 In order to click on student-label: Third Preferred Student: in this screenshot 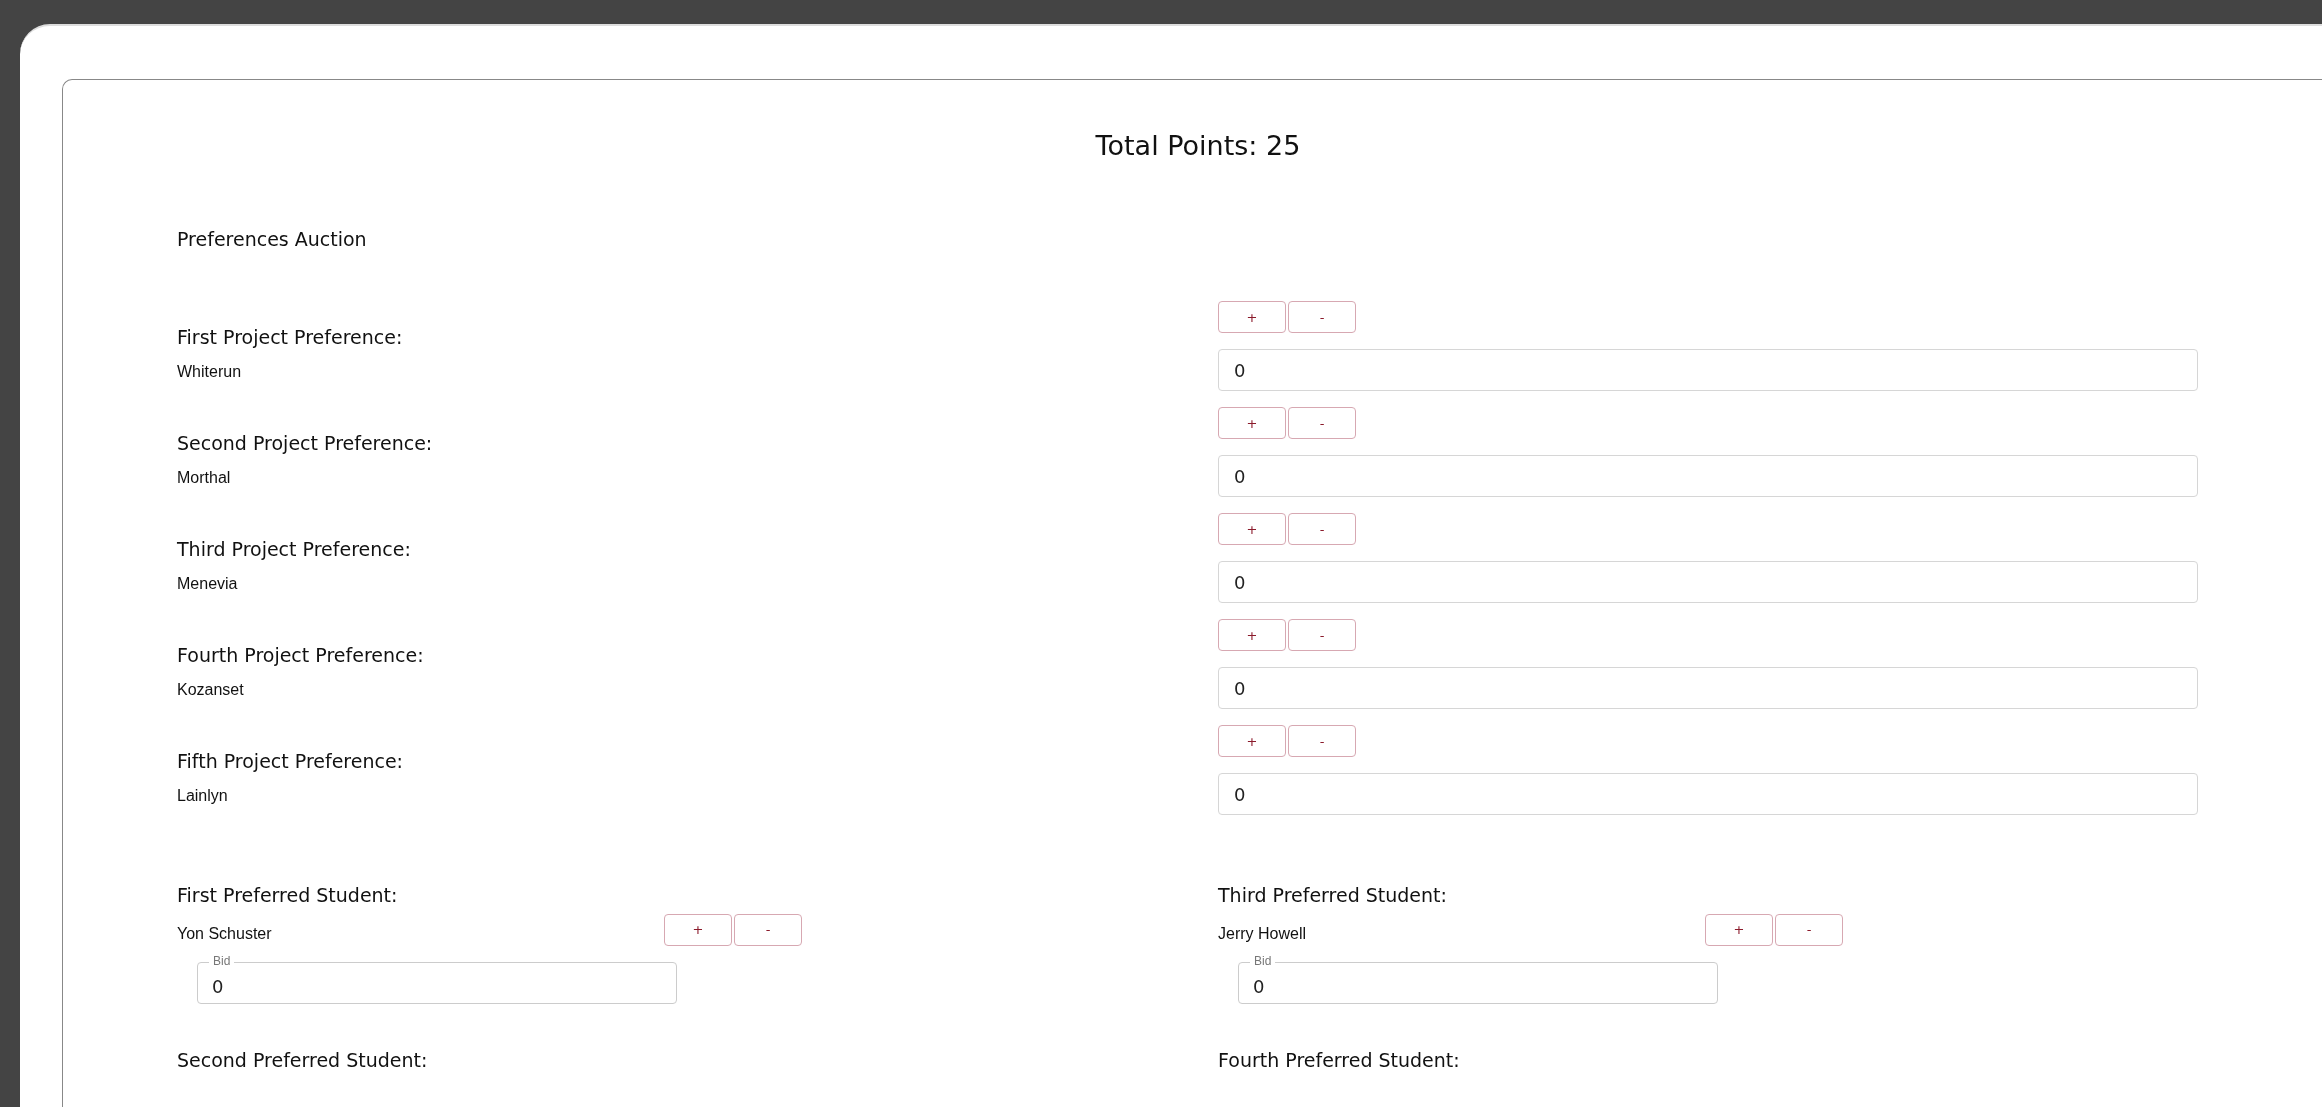, I will do `click(1333, 895)`.